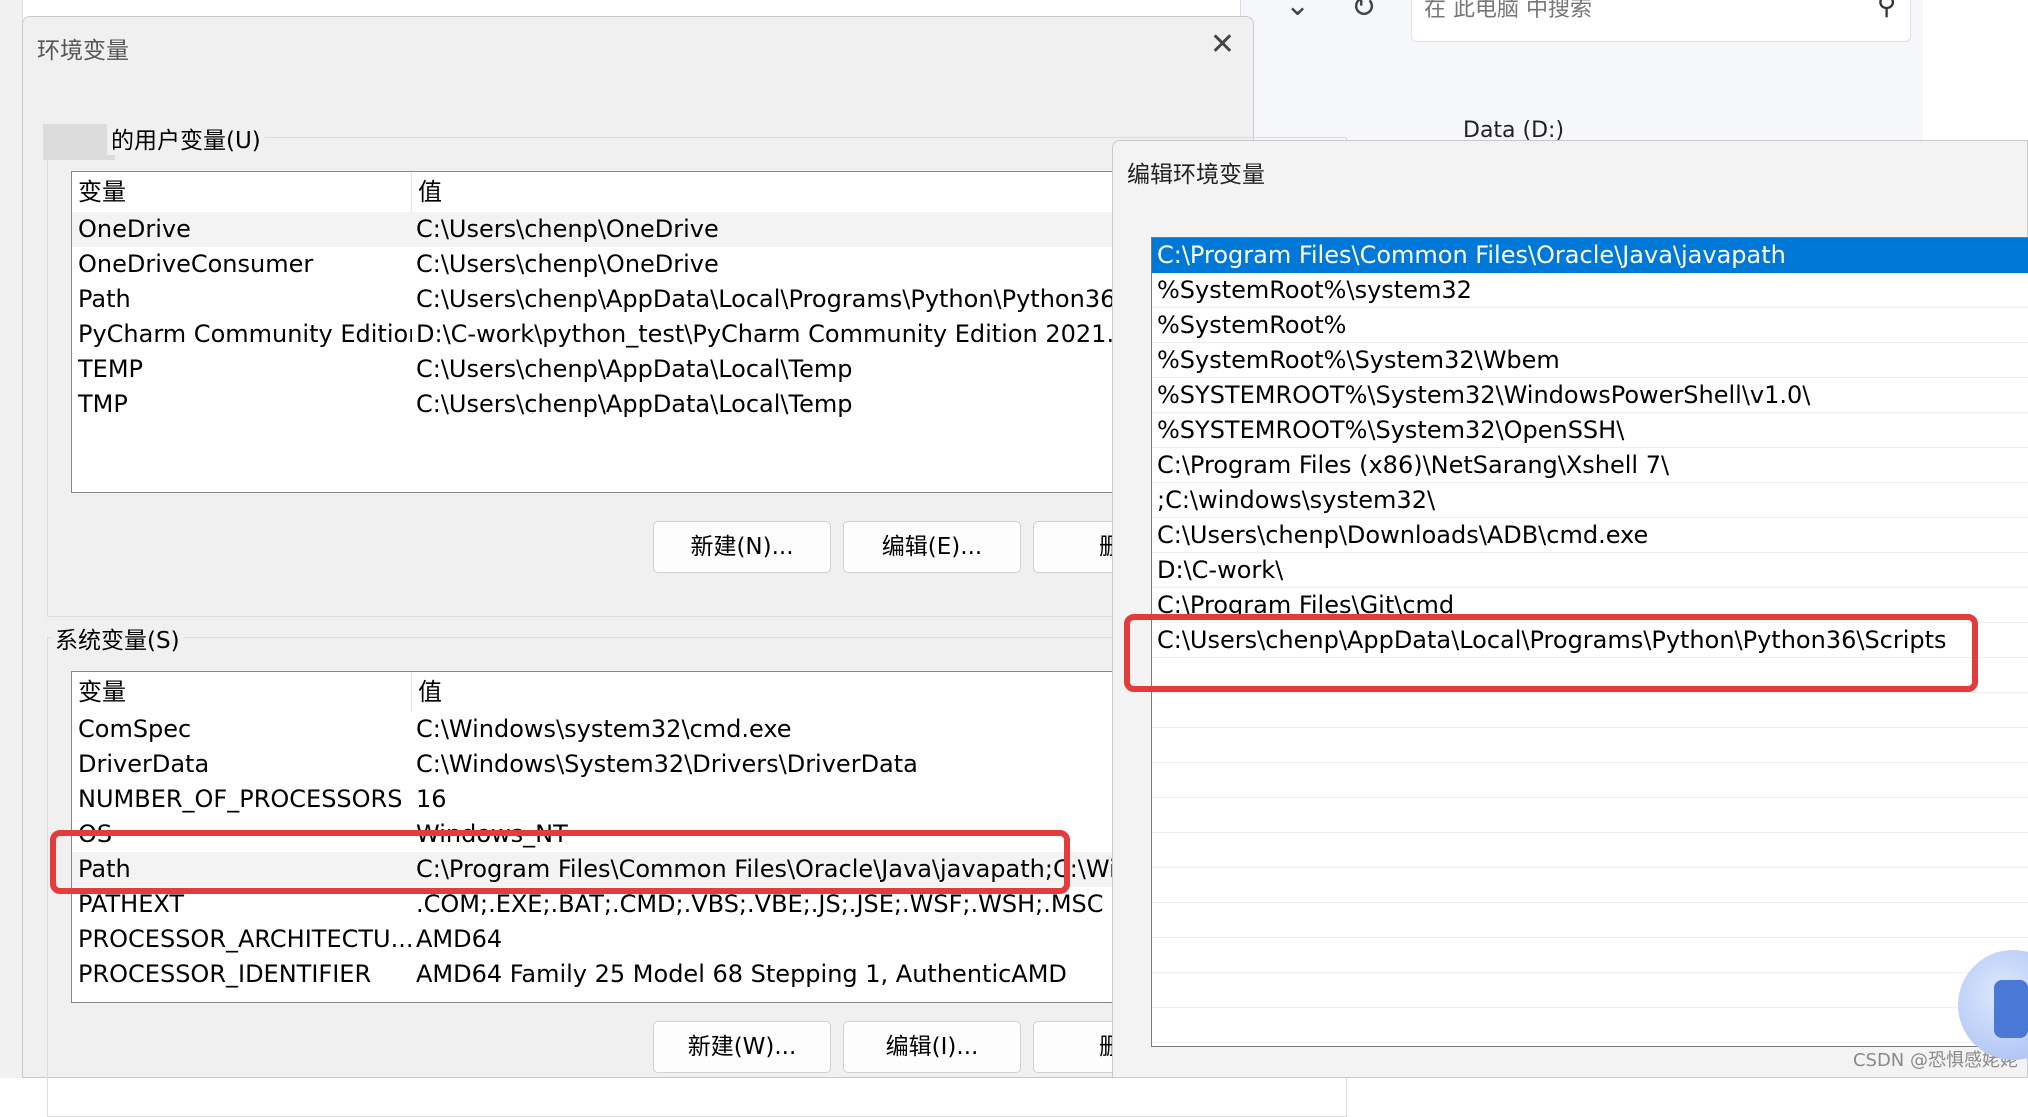 Image resolution: width=2028 pixels, height=1117 pixels. I want to click on search-placeholder: 在 此电脑 中搜索, so click(1508, 11).